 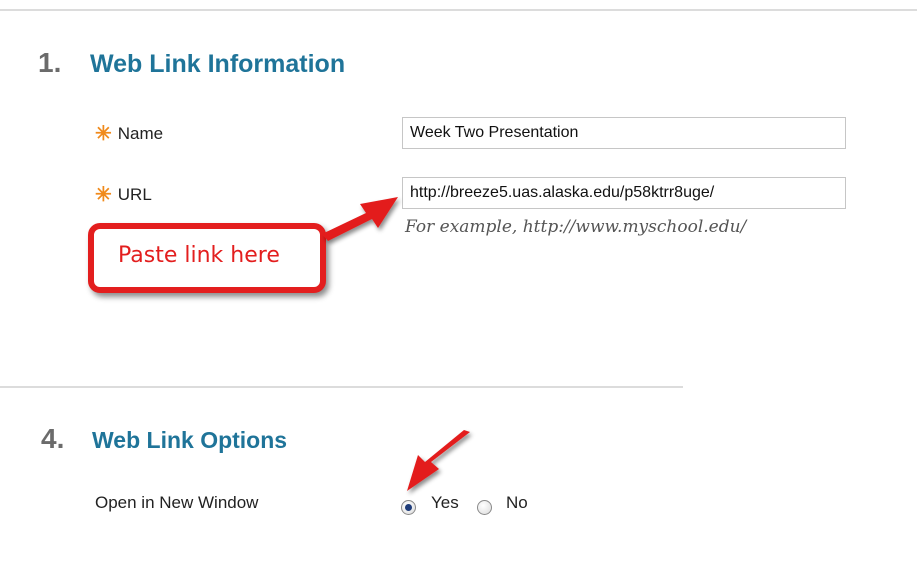 What do you see at coordinates (177, 502) in the screenshot?
I see `open-new-window-label: Open in New Window` at bounding box center [177, 502].